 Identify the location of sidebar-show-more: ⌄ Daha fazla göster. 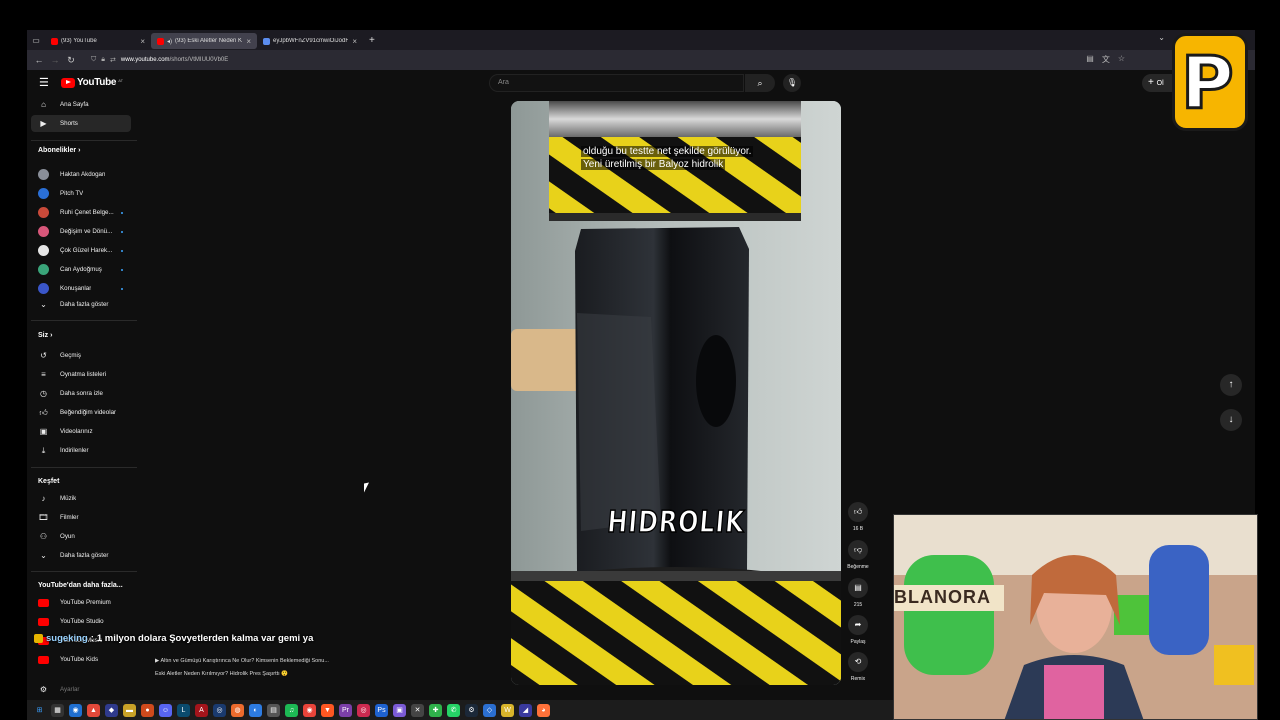
(81, 304).